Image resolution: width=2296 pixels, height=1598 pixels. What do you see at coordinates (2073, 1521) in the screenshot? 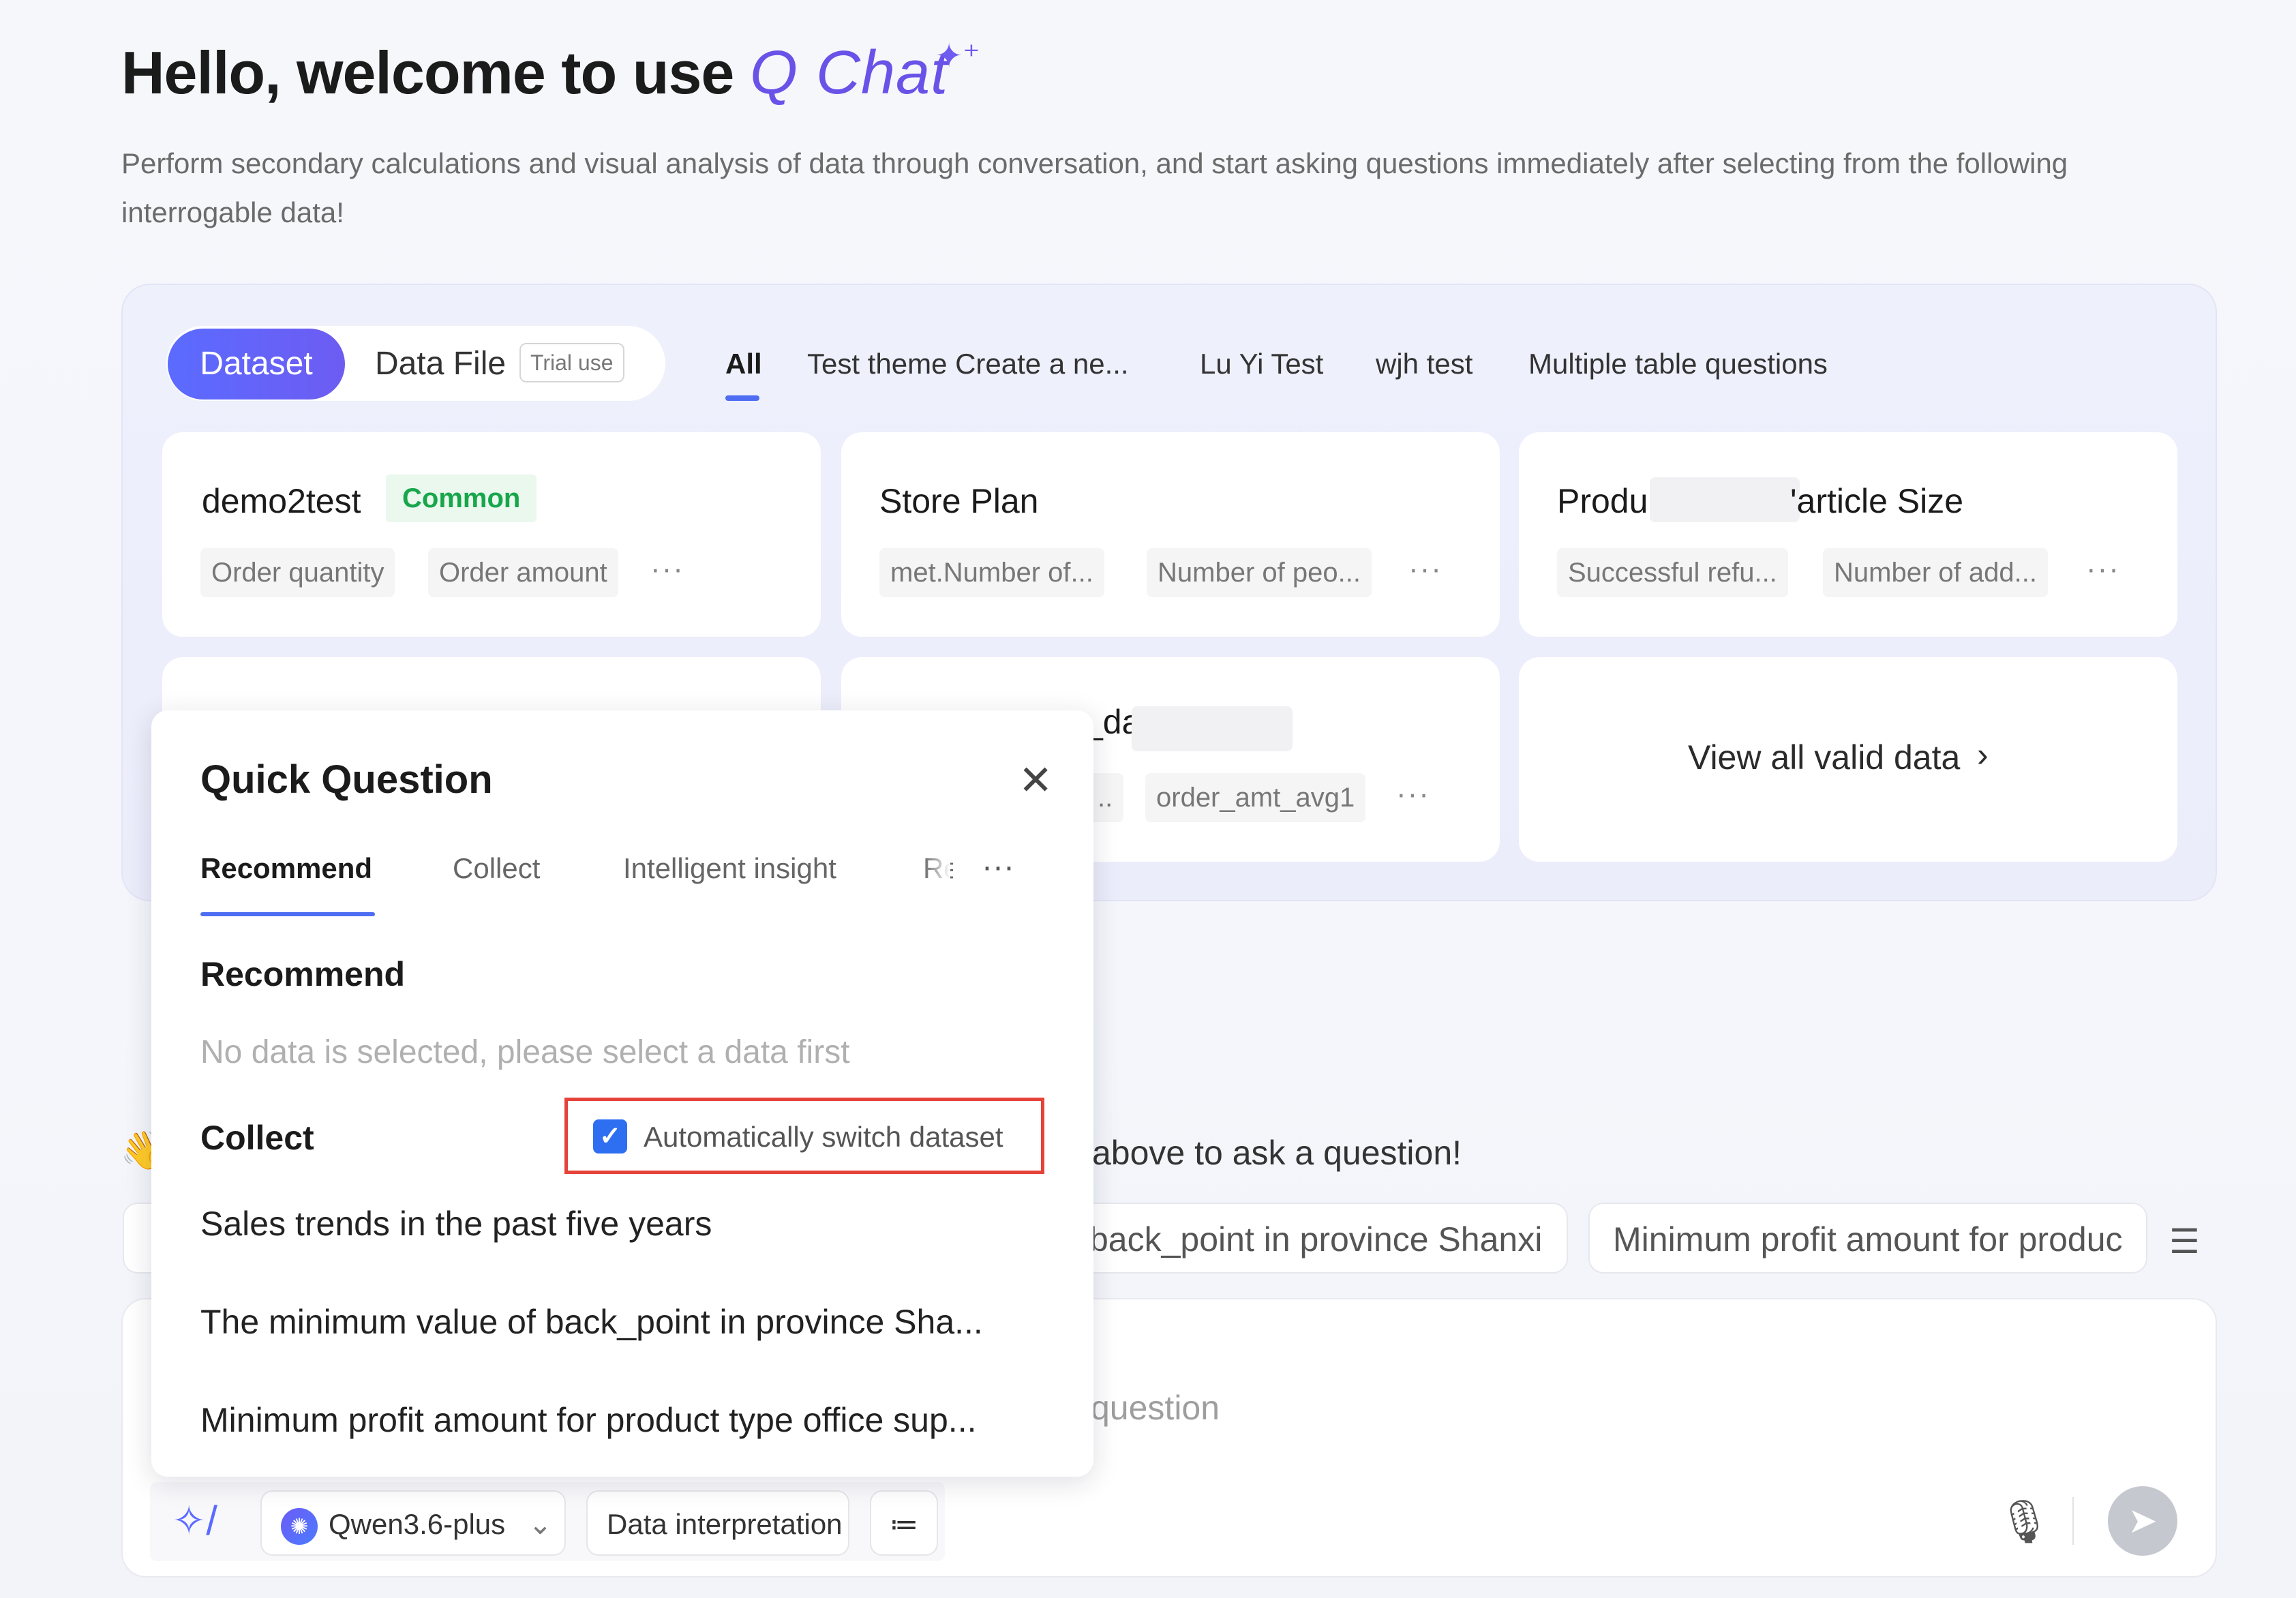
I see `toolbar-divider` at bounding box center [2073, 1521].